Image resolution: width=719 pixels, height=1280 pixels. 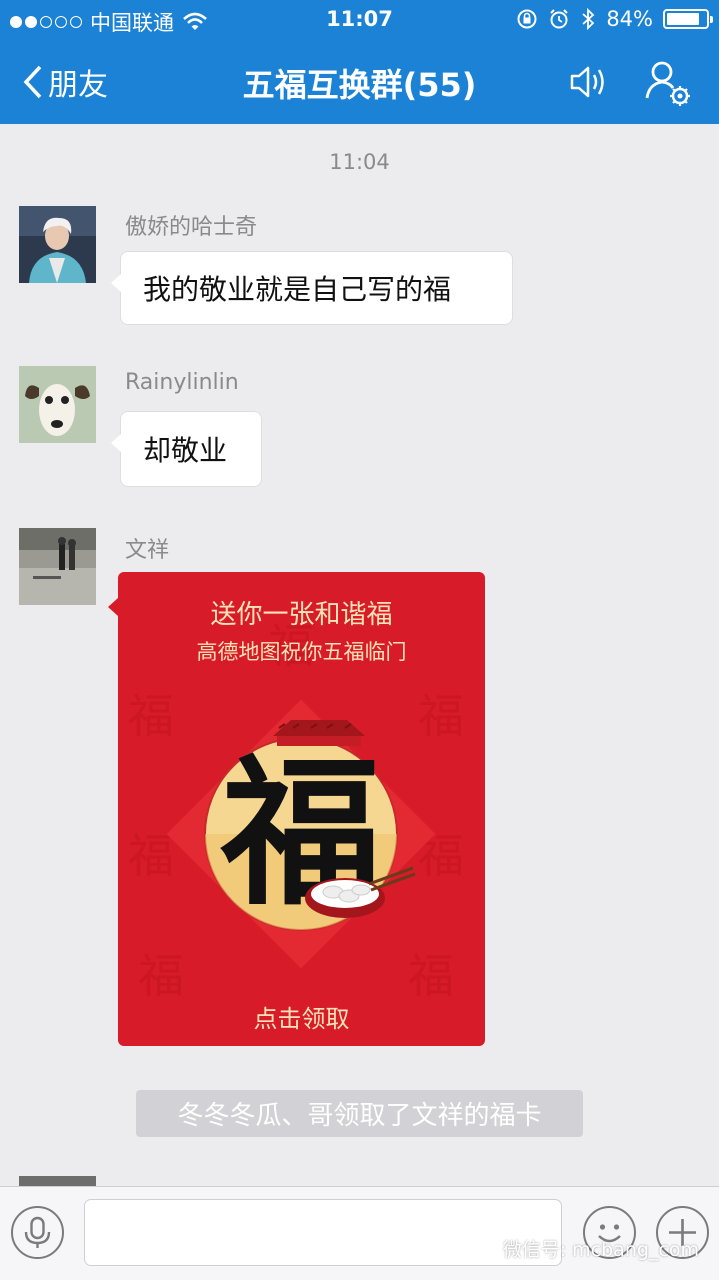 I want to click on message-bubble: 却敬业, so click(x=186, y=449).